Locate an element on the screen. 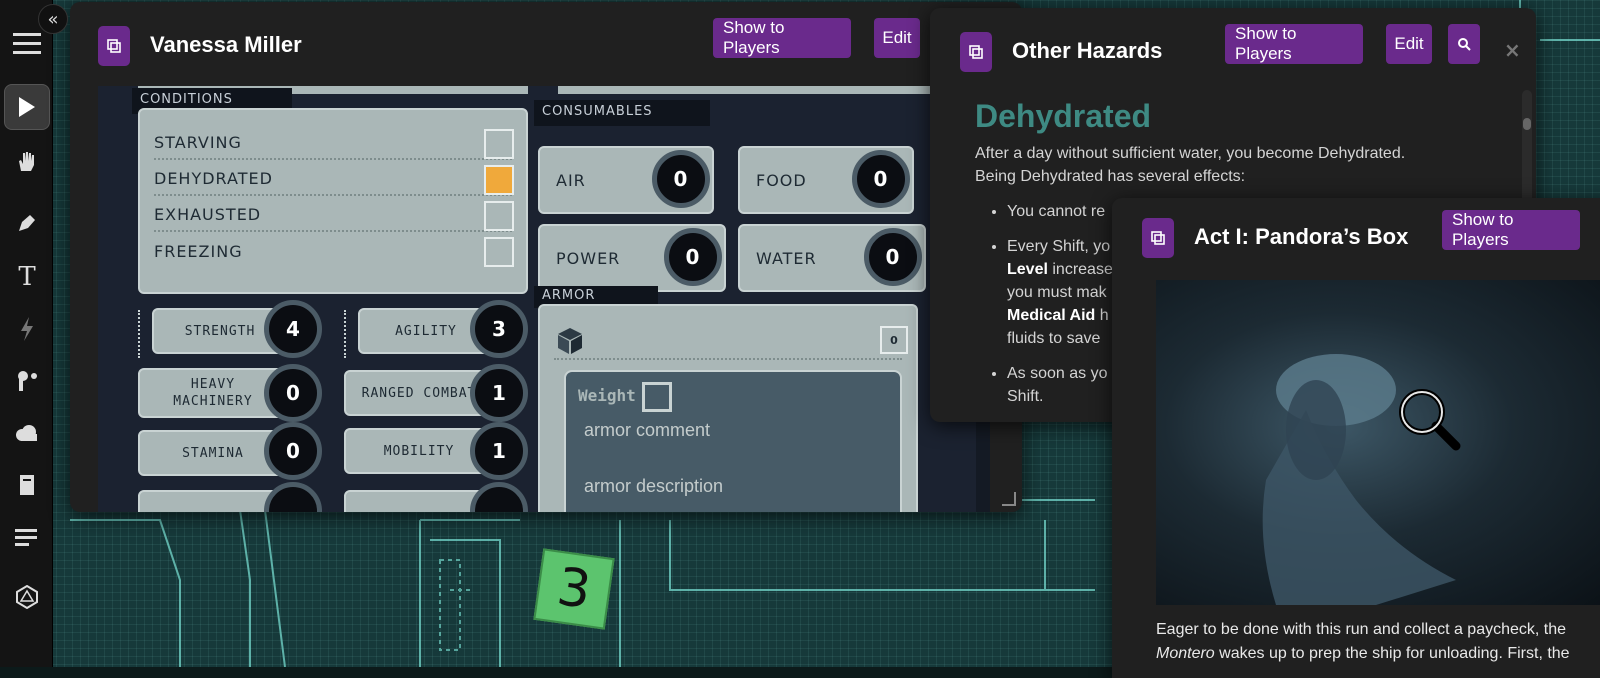  consumable-air: AIR 0 is located at coordinates (626, 180).